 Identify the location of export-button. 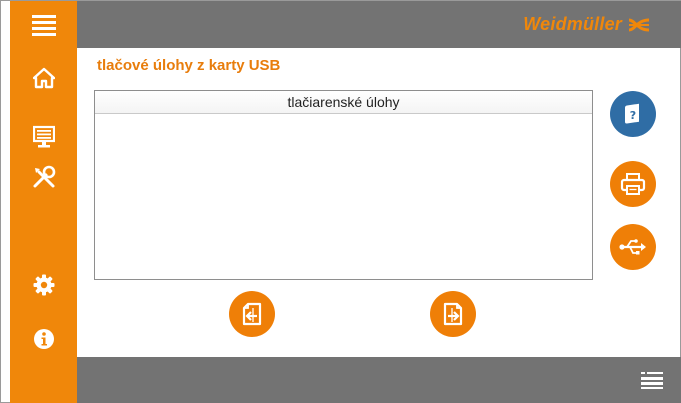
(453, 314).